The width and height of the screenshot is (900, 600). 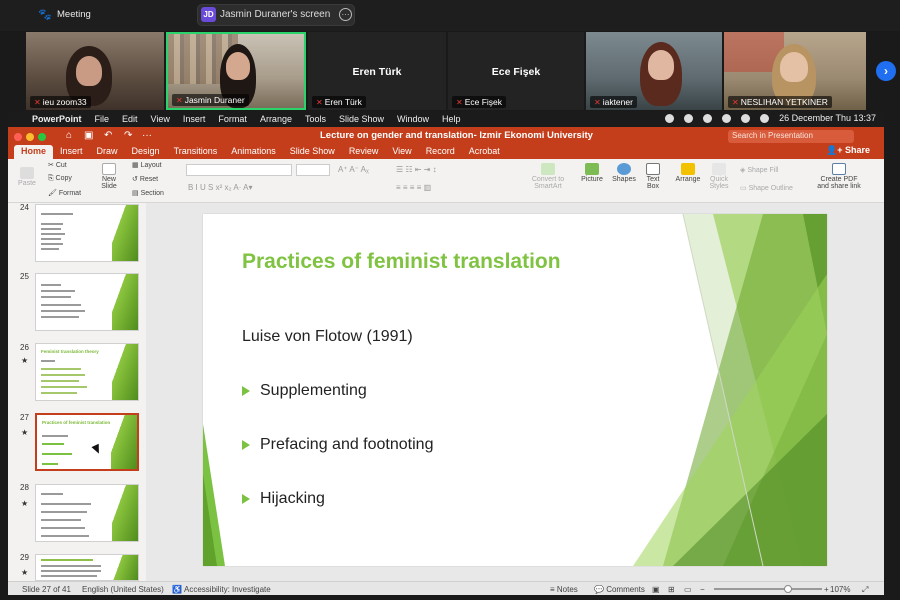 What do you see at coordinates (232, 119) in the screenshot?
I see `menu-format: Format` at bounding box center [232, 119].